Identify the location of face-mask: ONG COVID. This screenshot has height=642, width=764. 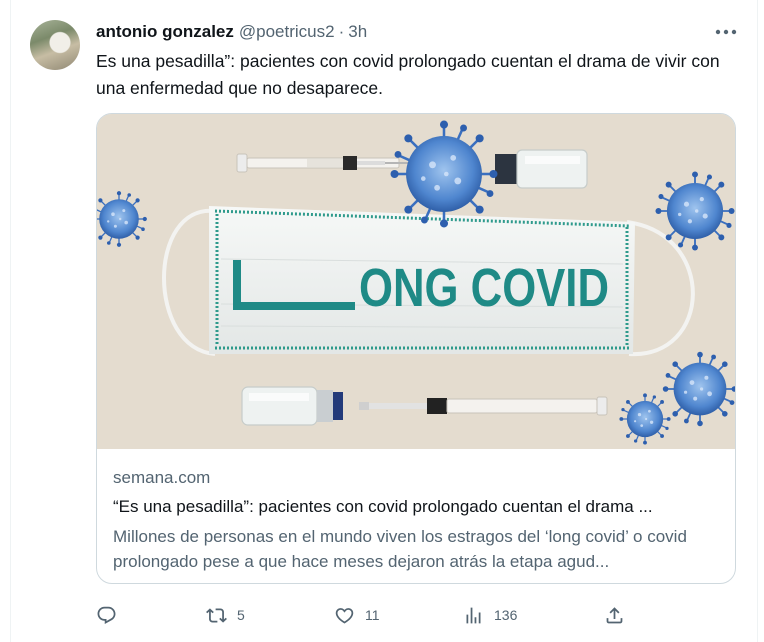
(422, 280).